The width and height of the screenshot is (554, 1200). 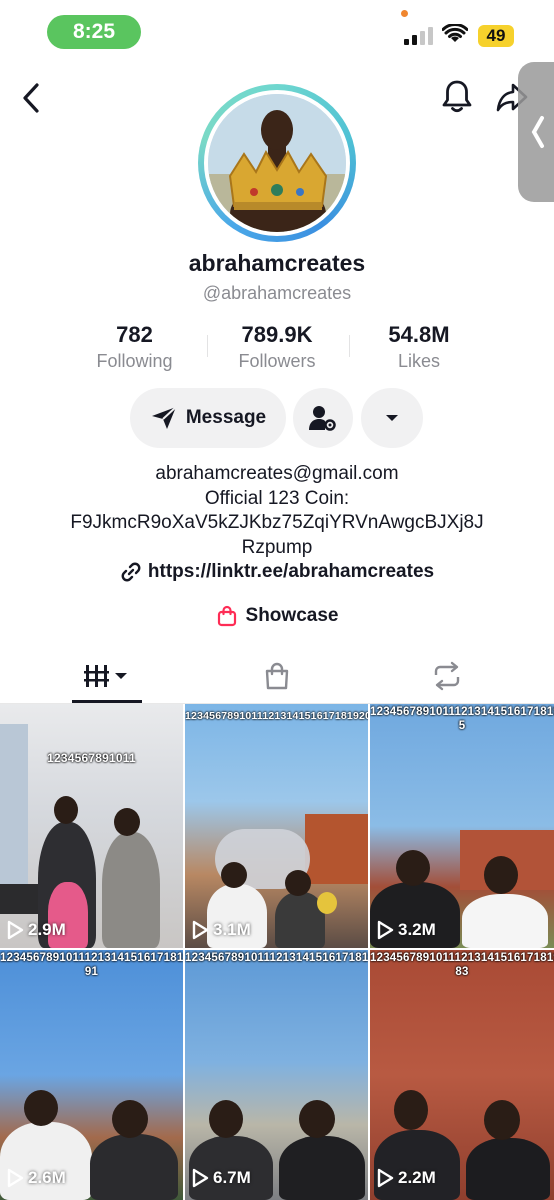 I want to click on avatar-image, so click(x=277, y=163).